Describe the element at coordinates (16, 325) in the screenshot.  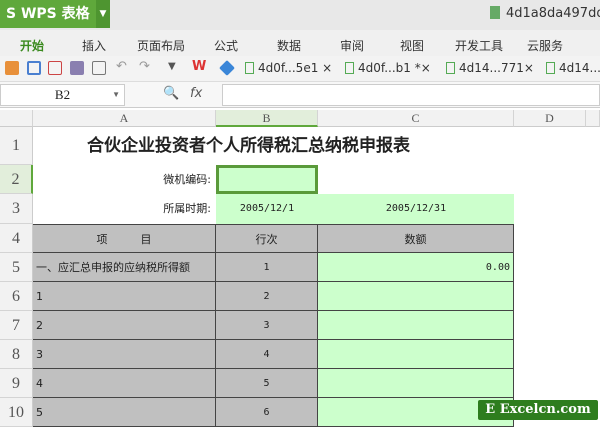
I see `row-header: 7` at that location.